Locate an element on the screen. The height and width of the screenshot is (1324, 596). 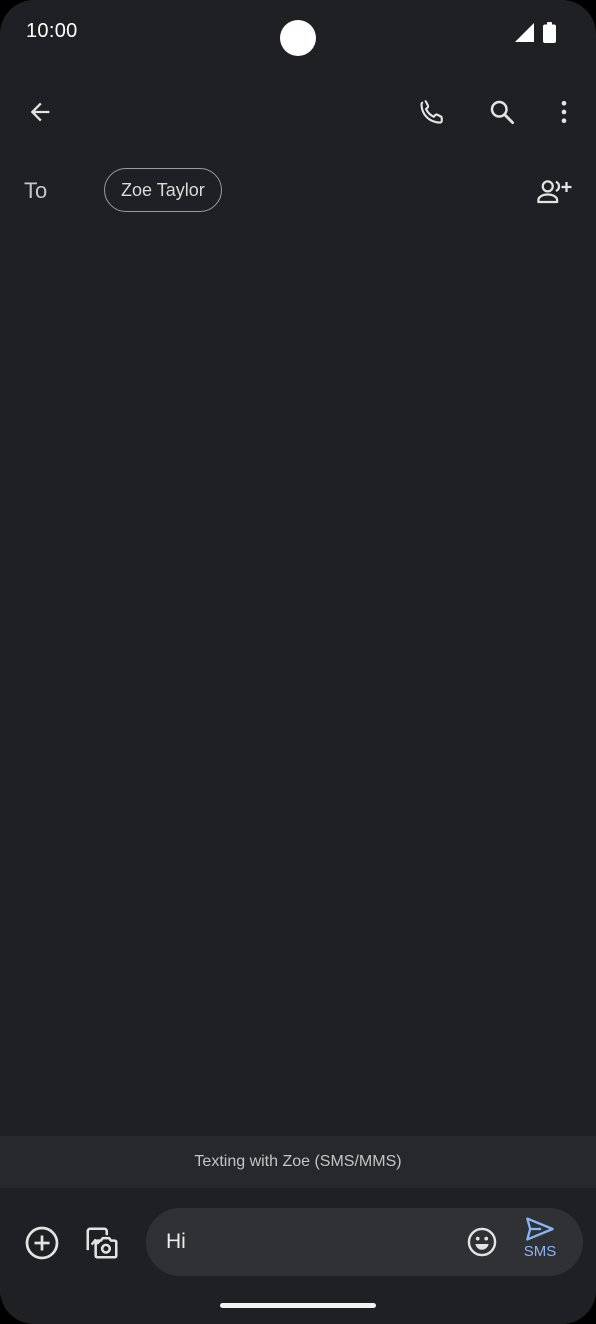
texting-mode-text: Texting with Zoe (SMS/MMS) is located at coordinates (298, 1161).